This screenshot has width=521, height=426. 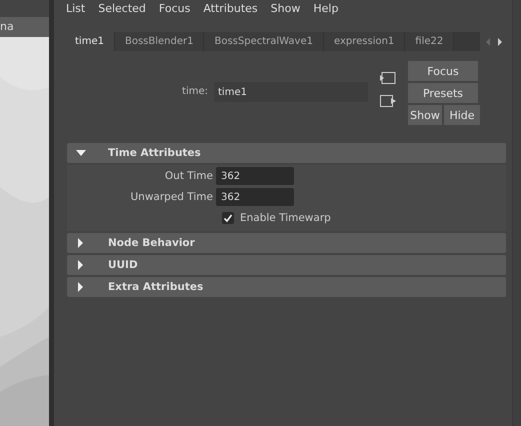 What do you see at coordinates (462, 115) in the screenshot?
I see `hide-button: Hide` at bounding box center [462, 115].